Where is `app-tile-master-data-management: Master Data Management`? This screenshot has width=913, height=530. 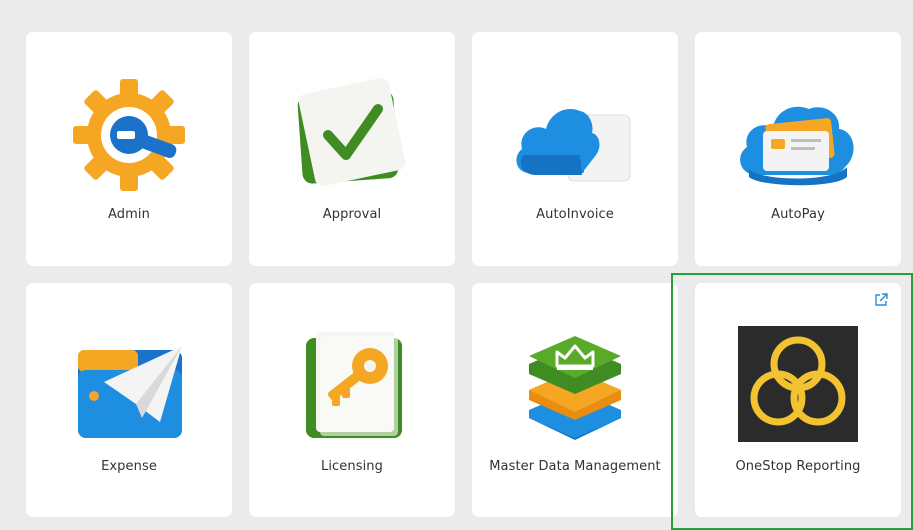 app-tile-master-data-management: Master Data Management is located at coordinates (575, 400).